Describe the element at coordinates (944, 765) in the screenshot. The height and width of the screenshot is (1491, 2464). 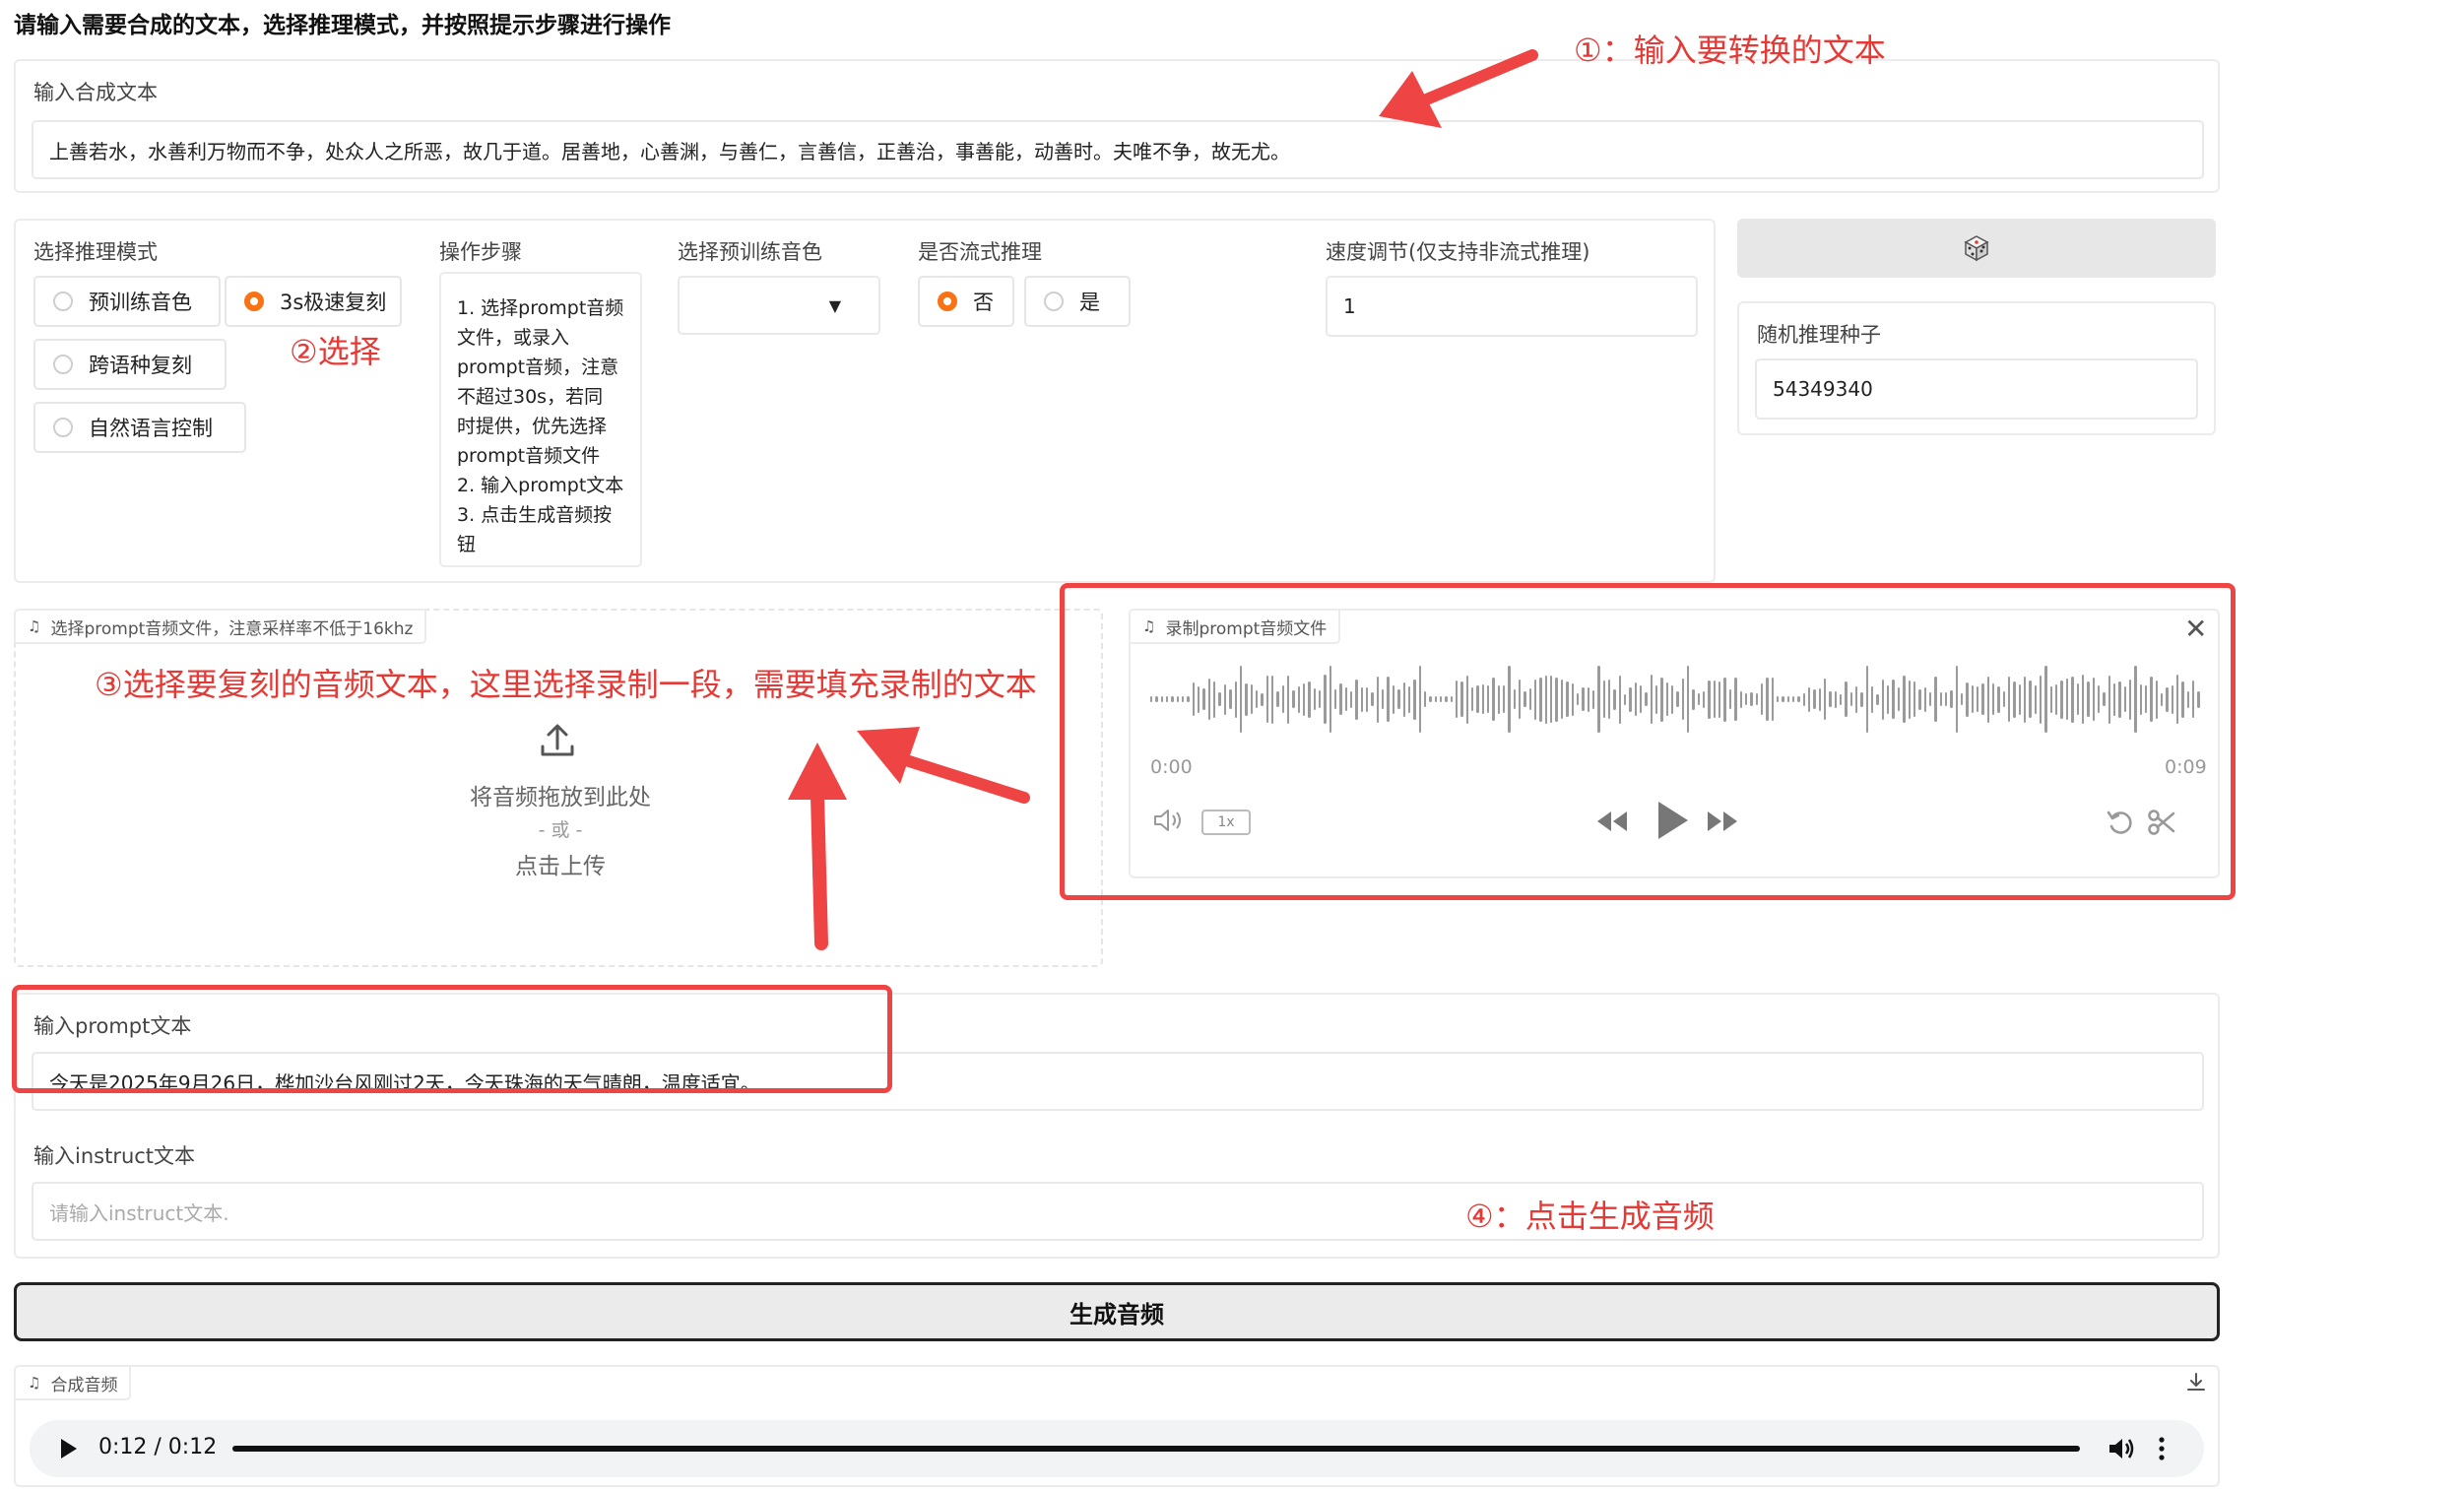
I see `arrow-3-left` at that location.